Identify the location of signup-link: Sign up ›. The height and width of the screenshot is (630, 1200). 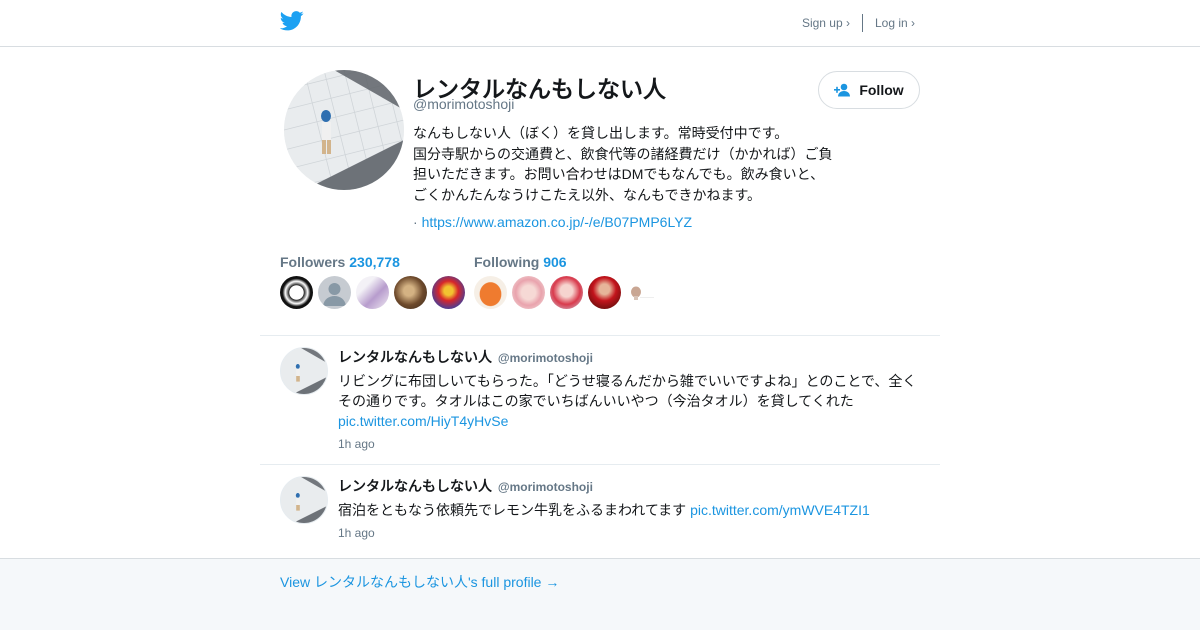
(826, 23).